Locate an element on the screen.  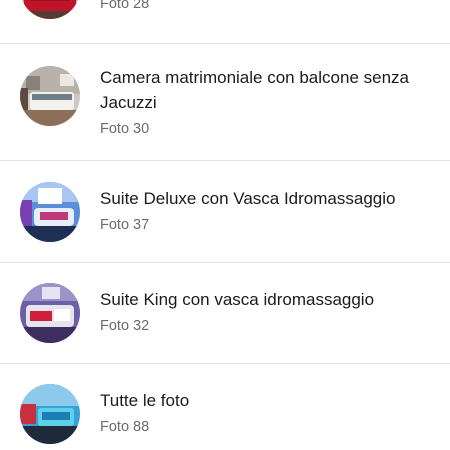
room-photo-king-suite-icon is located at coordinates (50, 313).